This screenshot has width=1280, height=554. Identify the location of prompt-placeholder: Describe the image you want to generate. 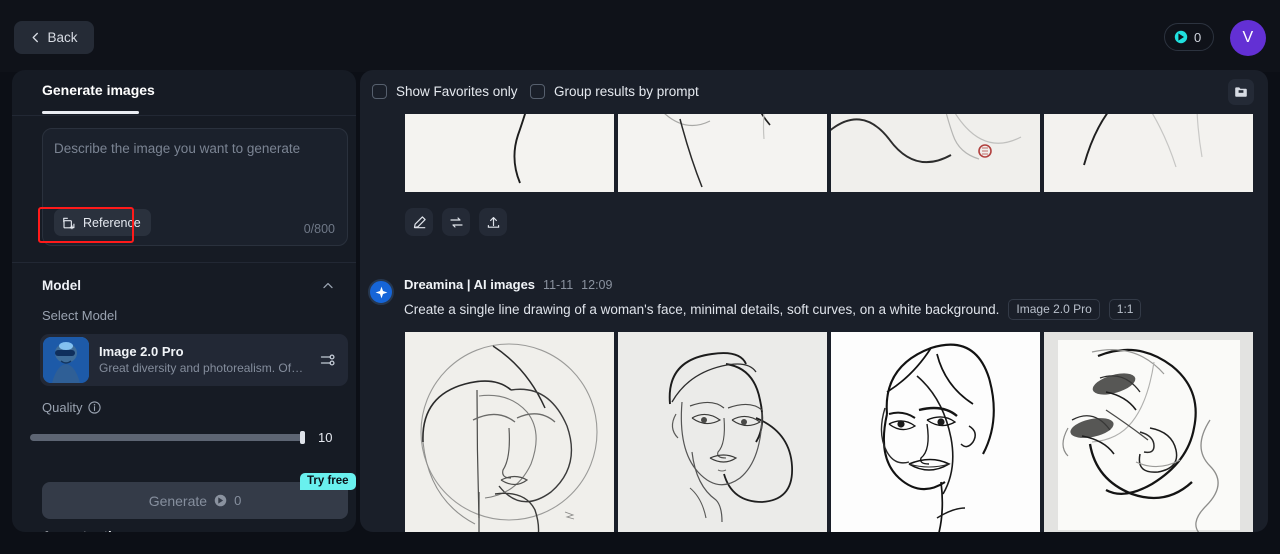
(177, 148).